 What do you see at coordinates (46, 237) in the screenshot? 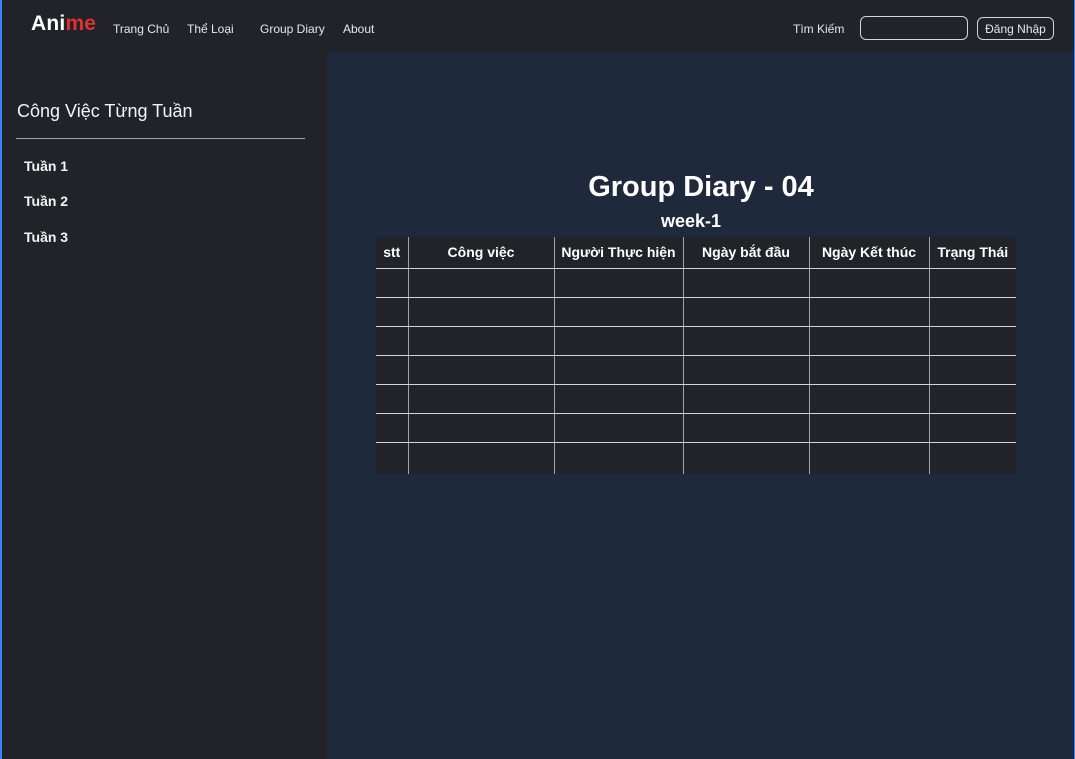
I see `sidebar-item-week-3: Tuần 3` at bounding box center [46, 237].